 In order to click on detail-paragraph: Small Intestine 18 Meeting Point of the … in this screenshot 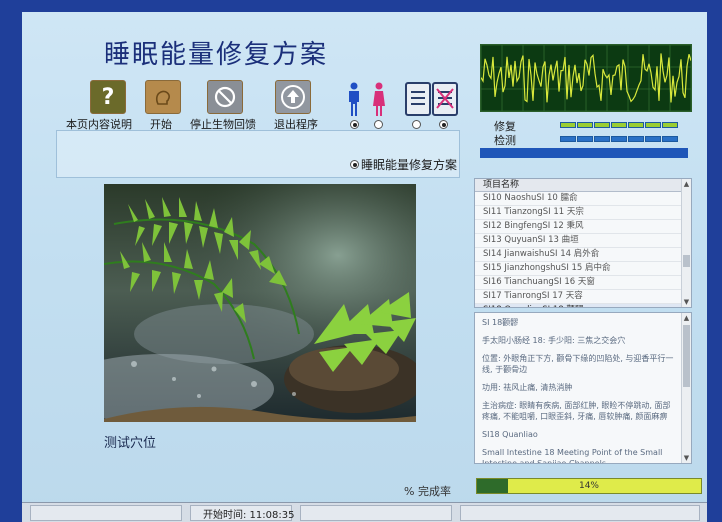, I will do `click(572, 456)`.